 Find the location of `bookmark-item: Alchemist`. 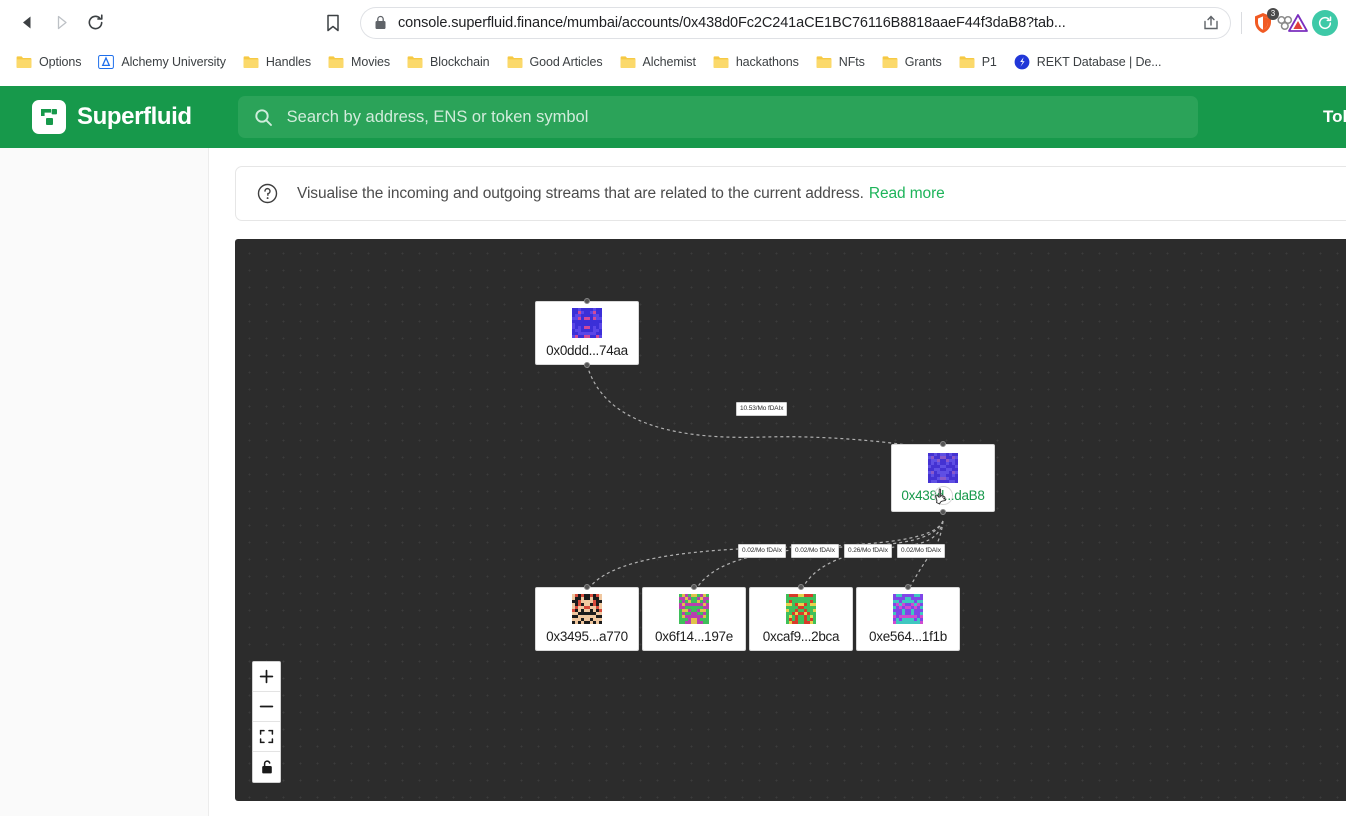

bookmark-item: Alchemist is located at coordinates (658, 62).